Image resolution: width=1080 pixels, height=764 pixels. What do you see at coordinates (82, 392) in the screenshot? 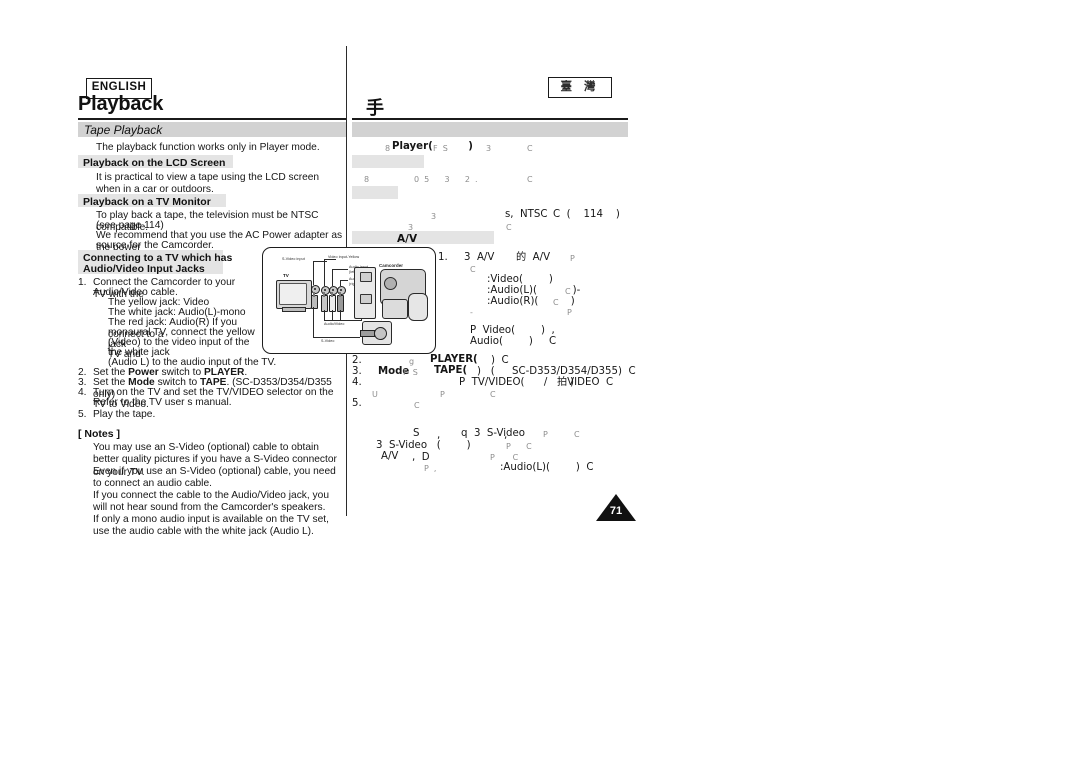
I see `step-4-number: 4.` at bounding box center [82, 392].